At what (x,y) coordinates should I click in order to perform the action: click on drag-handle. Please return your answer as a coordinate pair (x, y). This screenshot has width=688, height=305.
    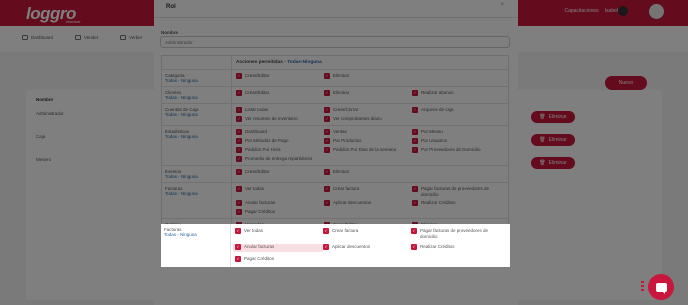
    Looking at the image, I should click on (642, 287).